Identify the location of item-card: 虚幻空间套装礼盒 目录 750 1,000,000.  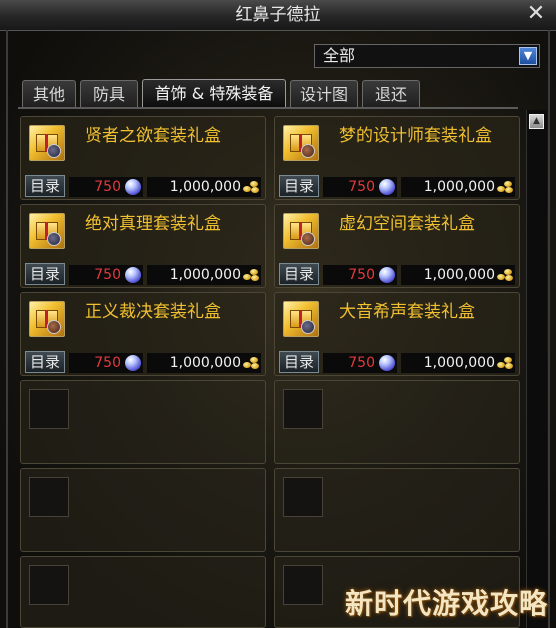
(397, 246).